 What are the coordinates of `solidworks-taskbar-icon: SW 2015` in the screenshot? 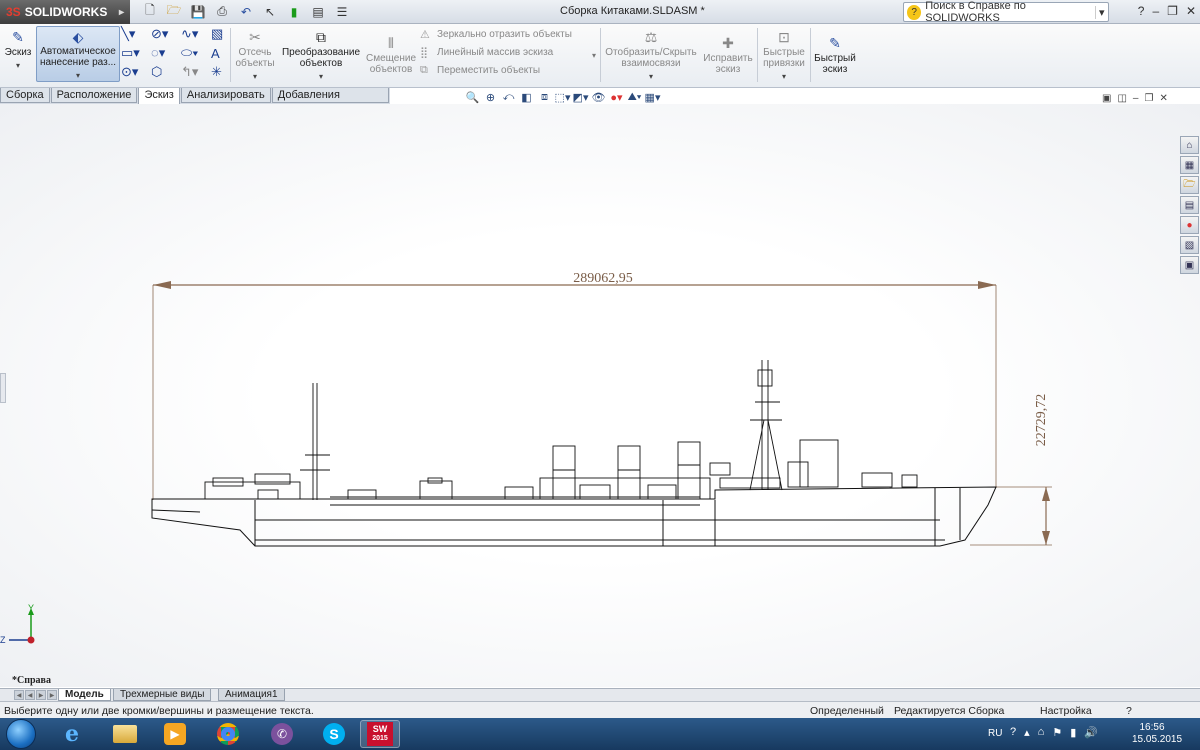 It's located at (380, 734).